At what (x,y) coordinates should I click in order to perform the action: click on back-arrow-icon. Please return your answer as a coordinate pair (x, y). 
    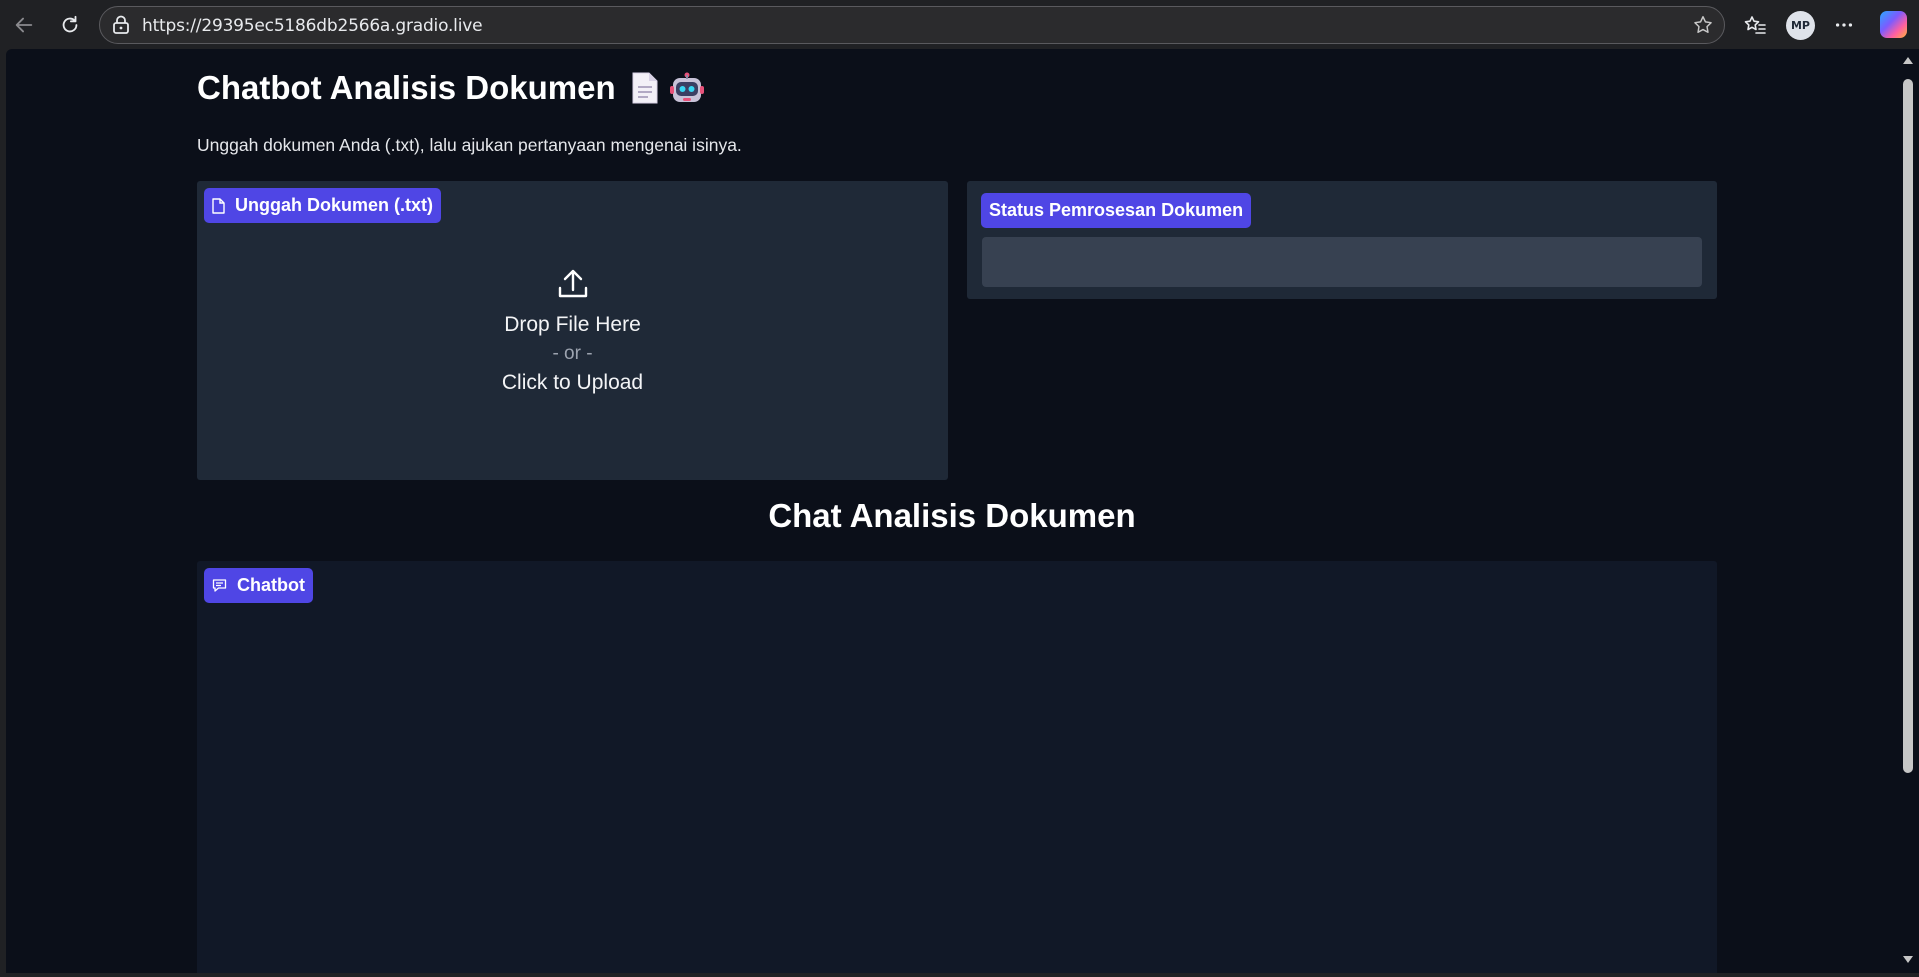
    Looking at the image, I should click on (24, 25).